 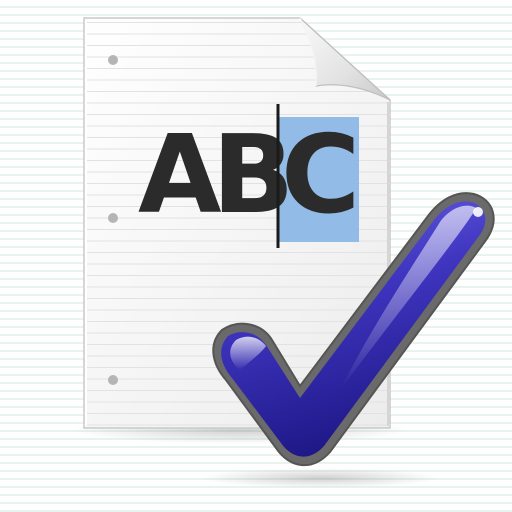 What do you see at coordinates (180, 175) in the screenshot?
I see `letter-a: A` at bounding box center [180, 175].